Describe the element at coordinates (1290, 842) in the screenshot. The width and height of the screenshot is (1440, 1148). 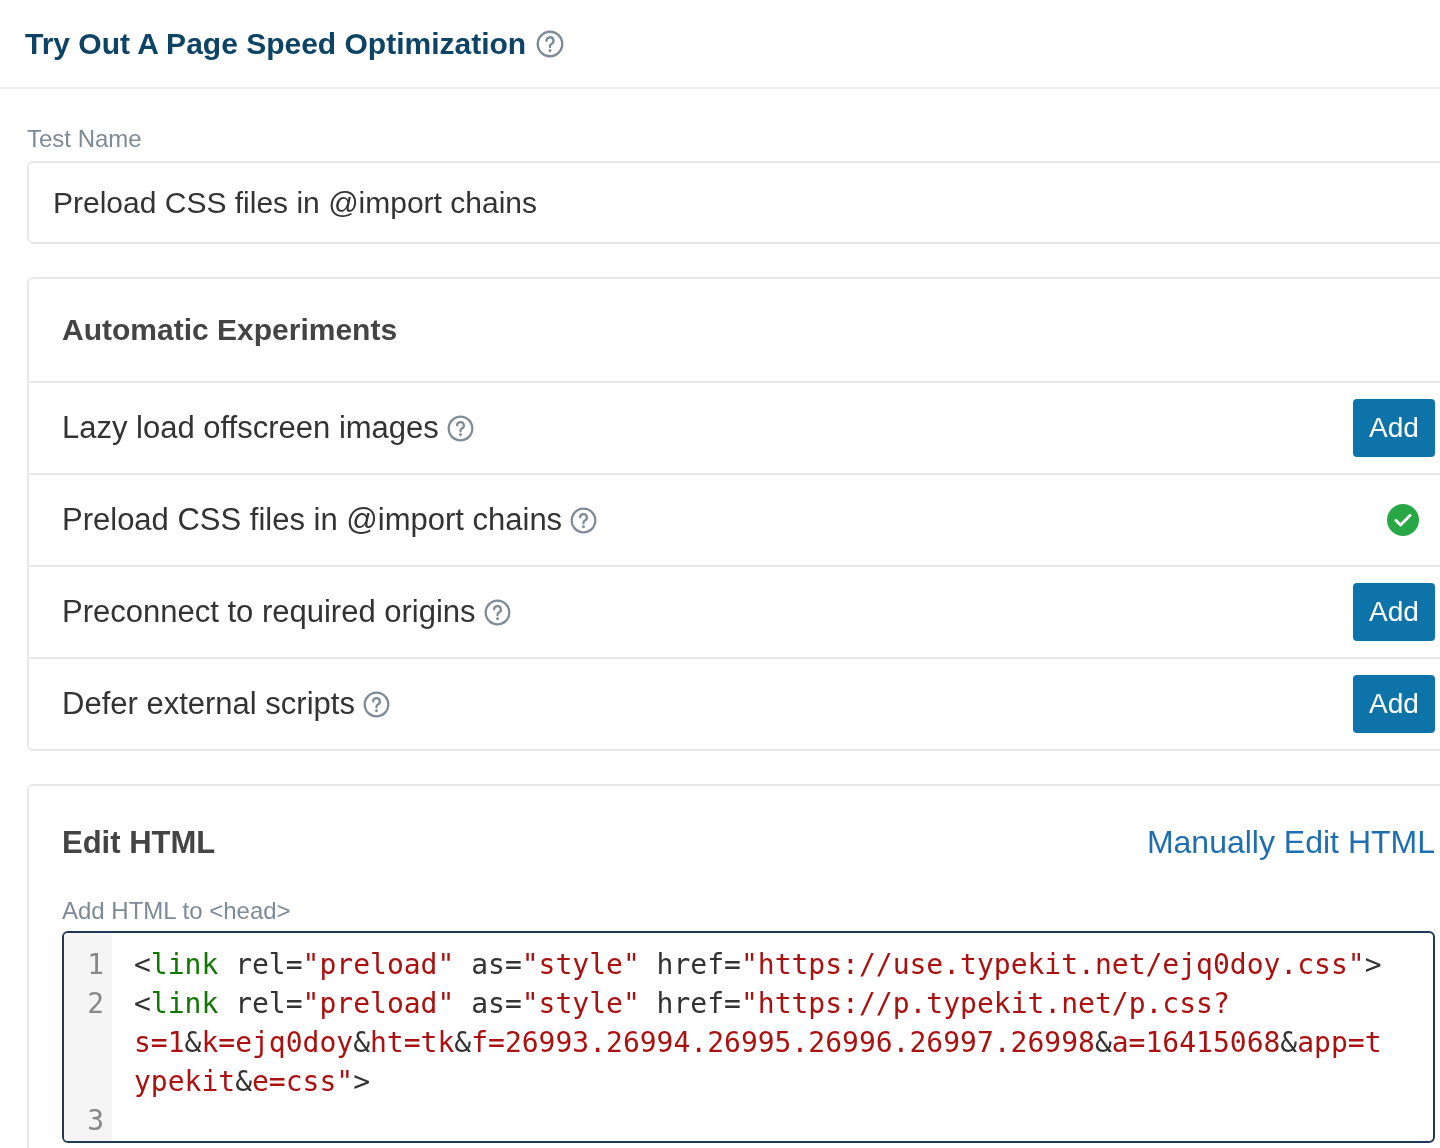
I see `manual-edit-link: Manually Edit HTML` at that location.